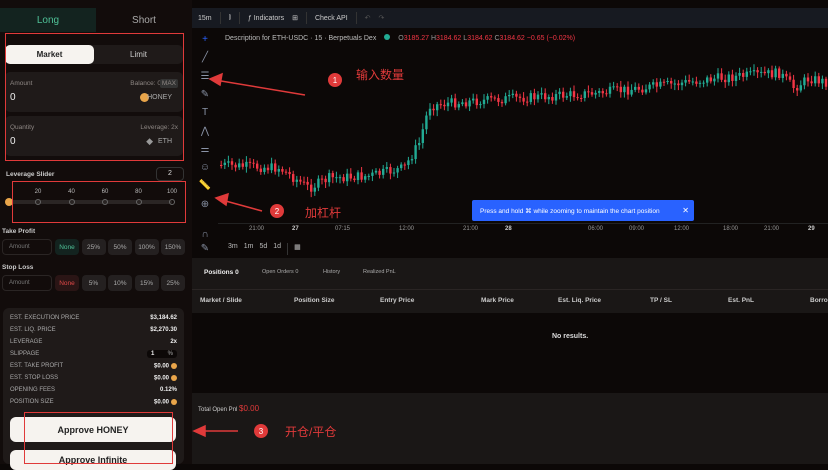  I want to click on annotation-marker-3: 3, so click(261, 431).